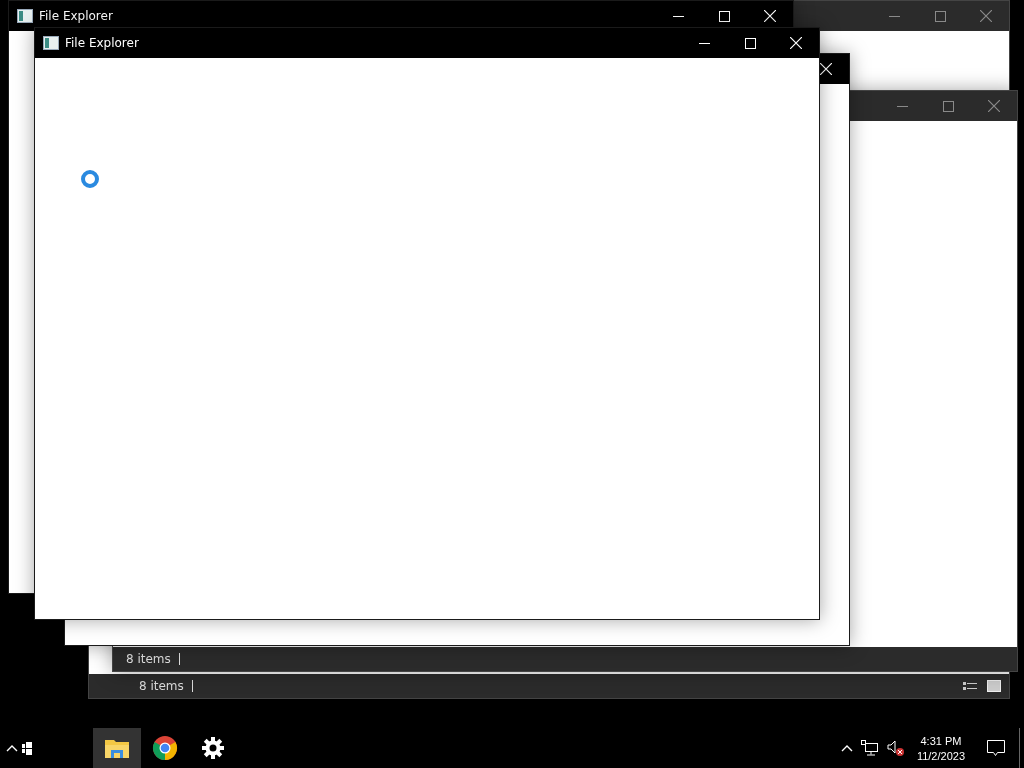  Describe the element at coordinates (213, 748) in the screenshot. I see `gear-icon` at that location.